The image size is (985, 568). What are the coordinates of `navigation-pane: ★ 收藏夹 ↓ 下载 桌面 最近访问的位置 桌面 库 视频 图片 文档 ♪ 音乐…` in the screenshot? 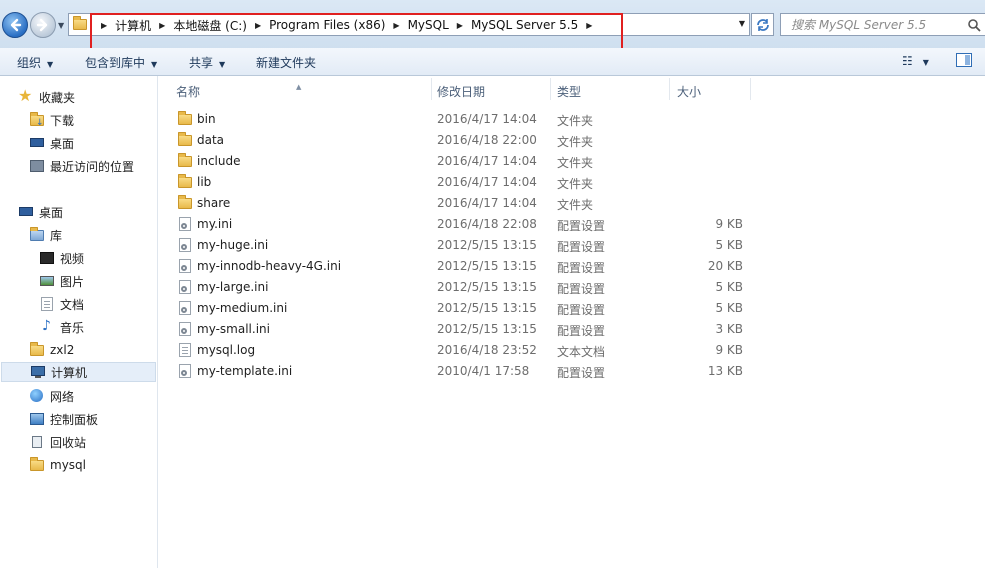 It's located at (79, 322).